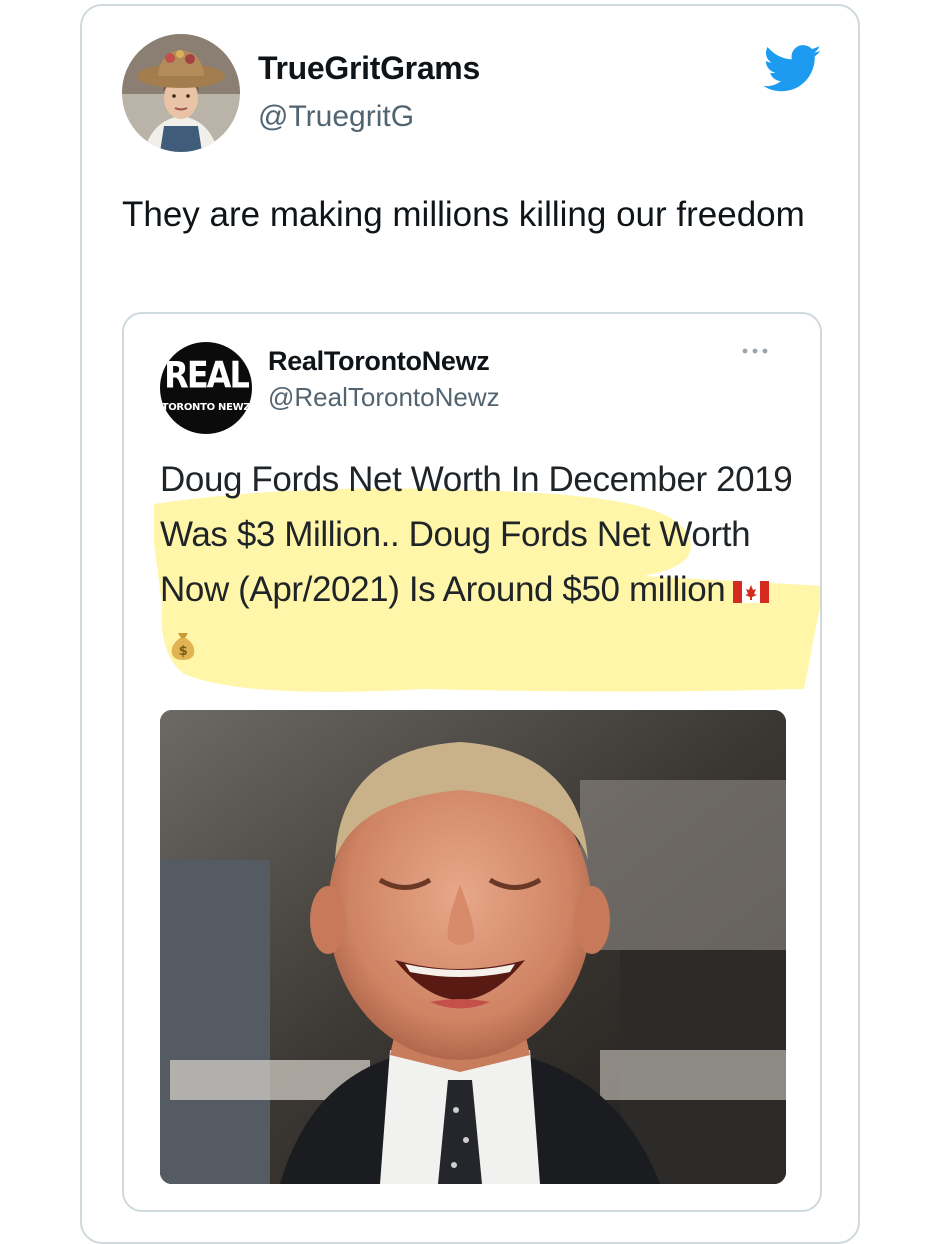 The width and height of the screenshot is (940, 1244). What do you see at coordinates (369, 68) in the screenshot?
I see `author-display-name: TrueGritGrams` at bounding box center [369, 68].